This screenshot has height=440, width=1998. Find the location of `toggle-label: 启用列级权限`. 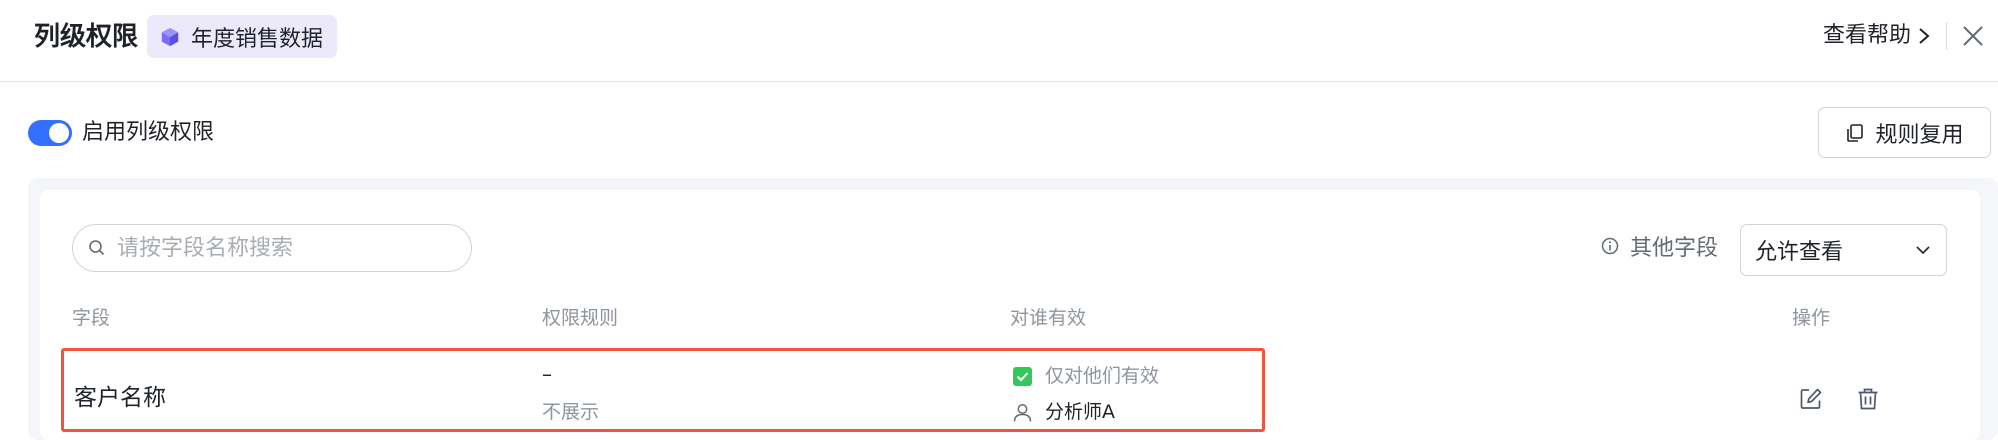

toggle-label: 启用列级权限 is located at coordinates (148, 132).